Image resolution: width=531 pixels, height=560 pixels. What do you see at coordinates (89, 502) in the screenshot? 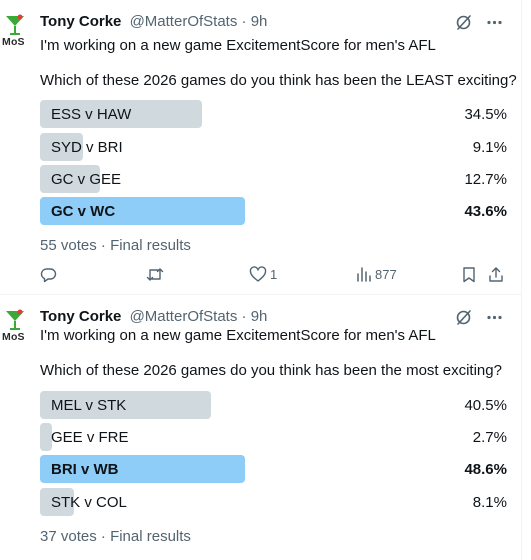
I see `poll-option-label: STK v COL` at bounding box center [89, 502].